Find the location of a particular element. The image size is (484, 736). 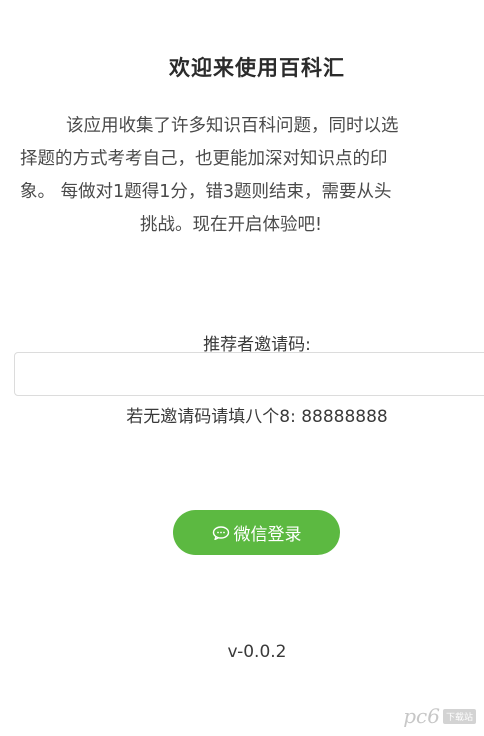

invite-code-input is located at coordinates (249, 374).